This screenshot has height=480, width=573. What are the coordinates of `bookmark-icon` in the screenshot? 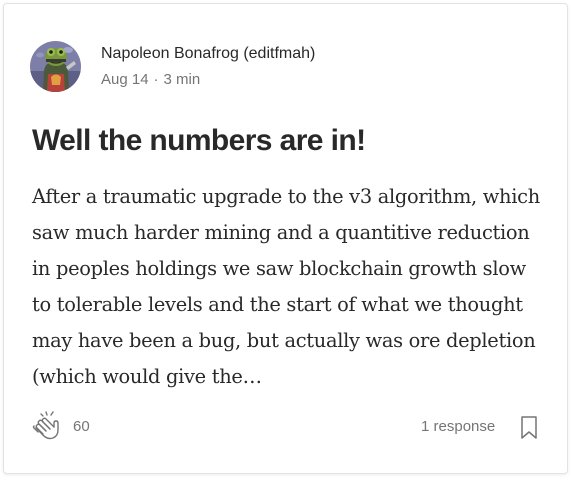 It's located at (529, 427).